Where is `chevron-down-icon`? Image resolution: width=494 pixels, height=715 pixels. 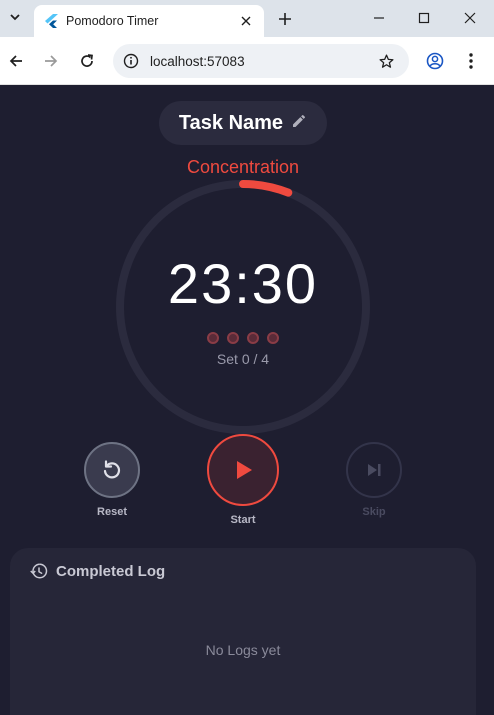 chevron-down-icon is located at coordinates (15, 17).